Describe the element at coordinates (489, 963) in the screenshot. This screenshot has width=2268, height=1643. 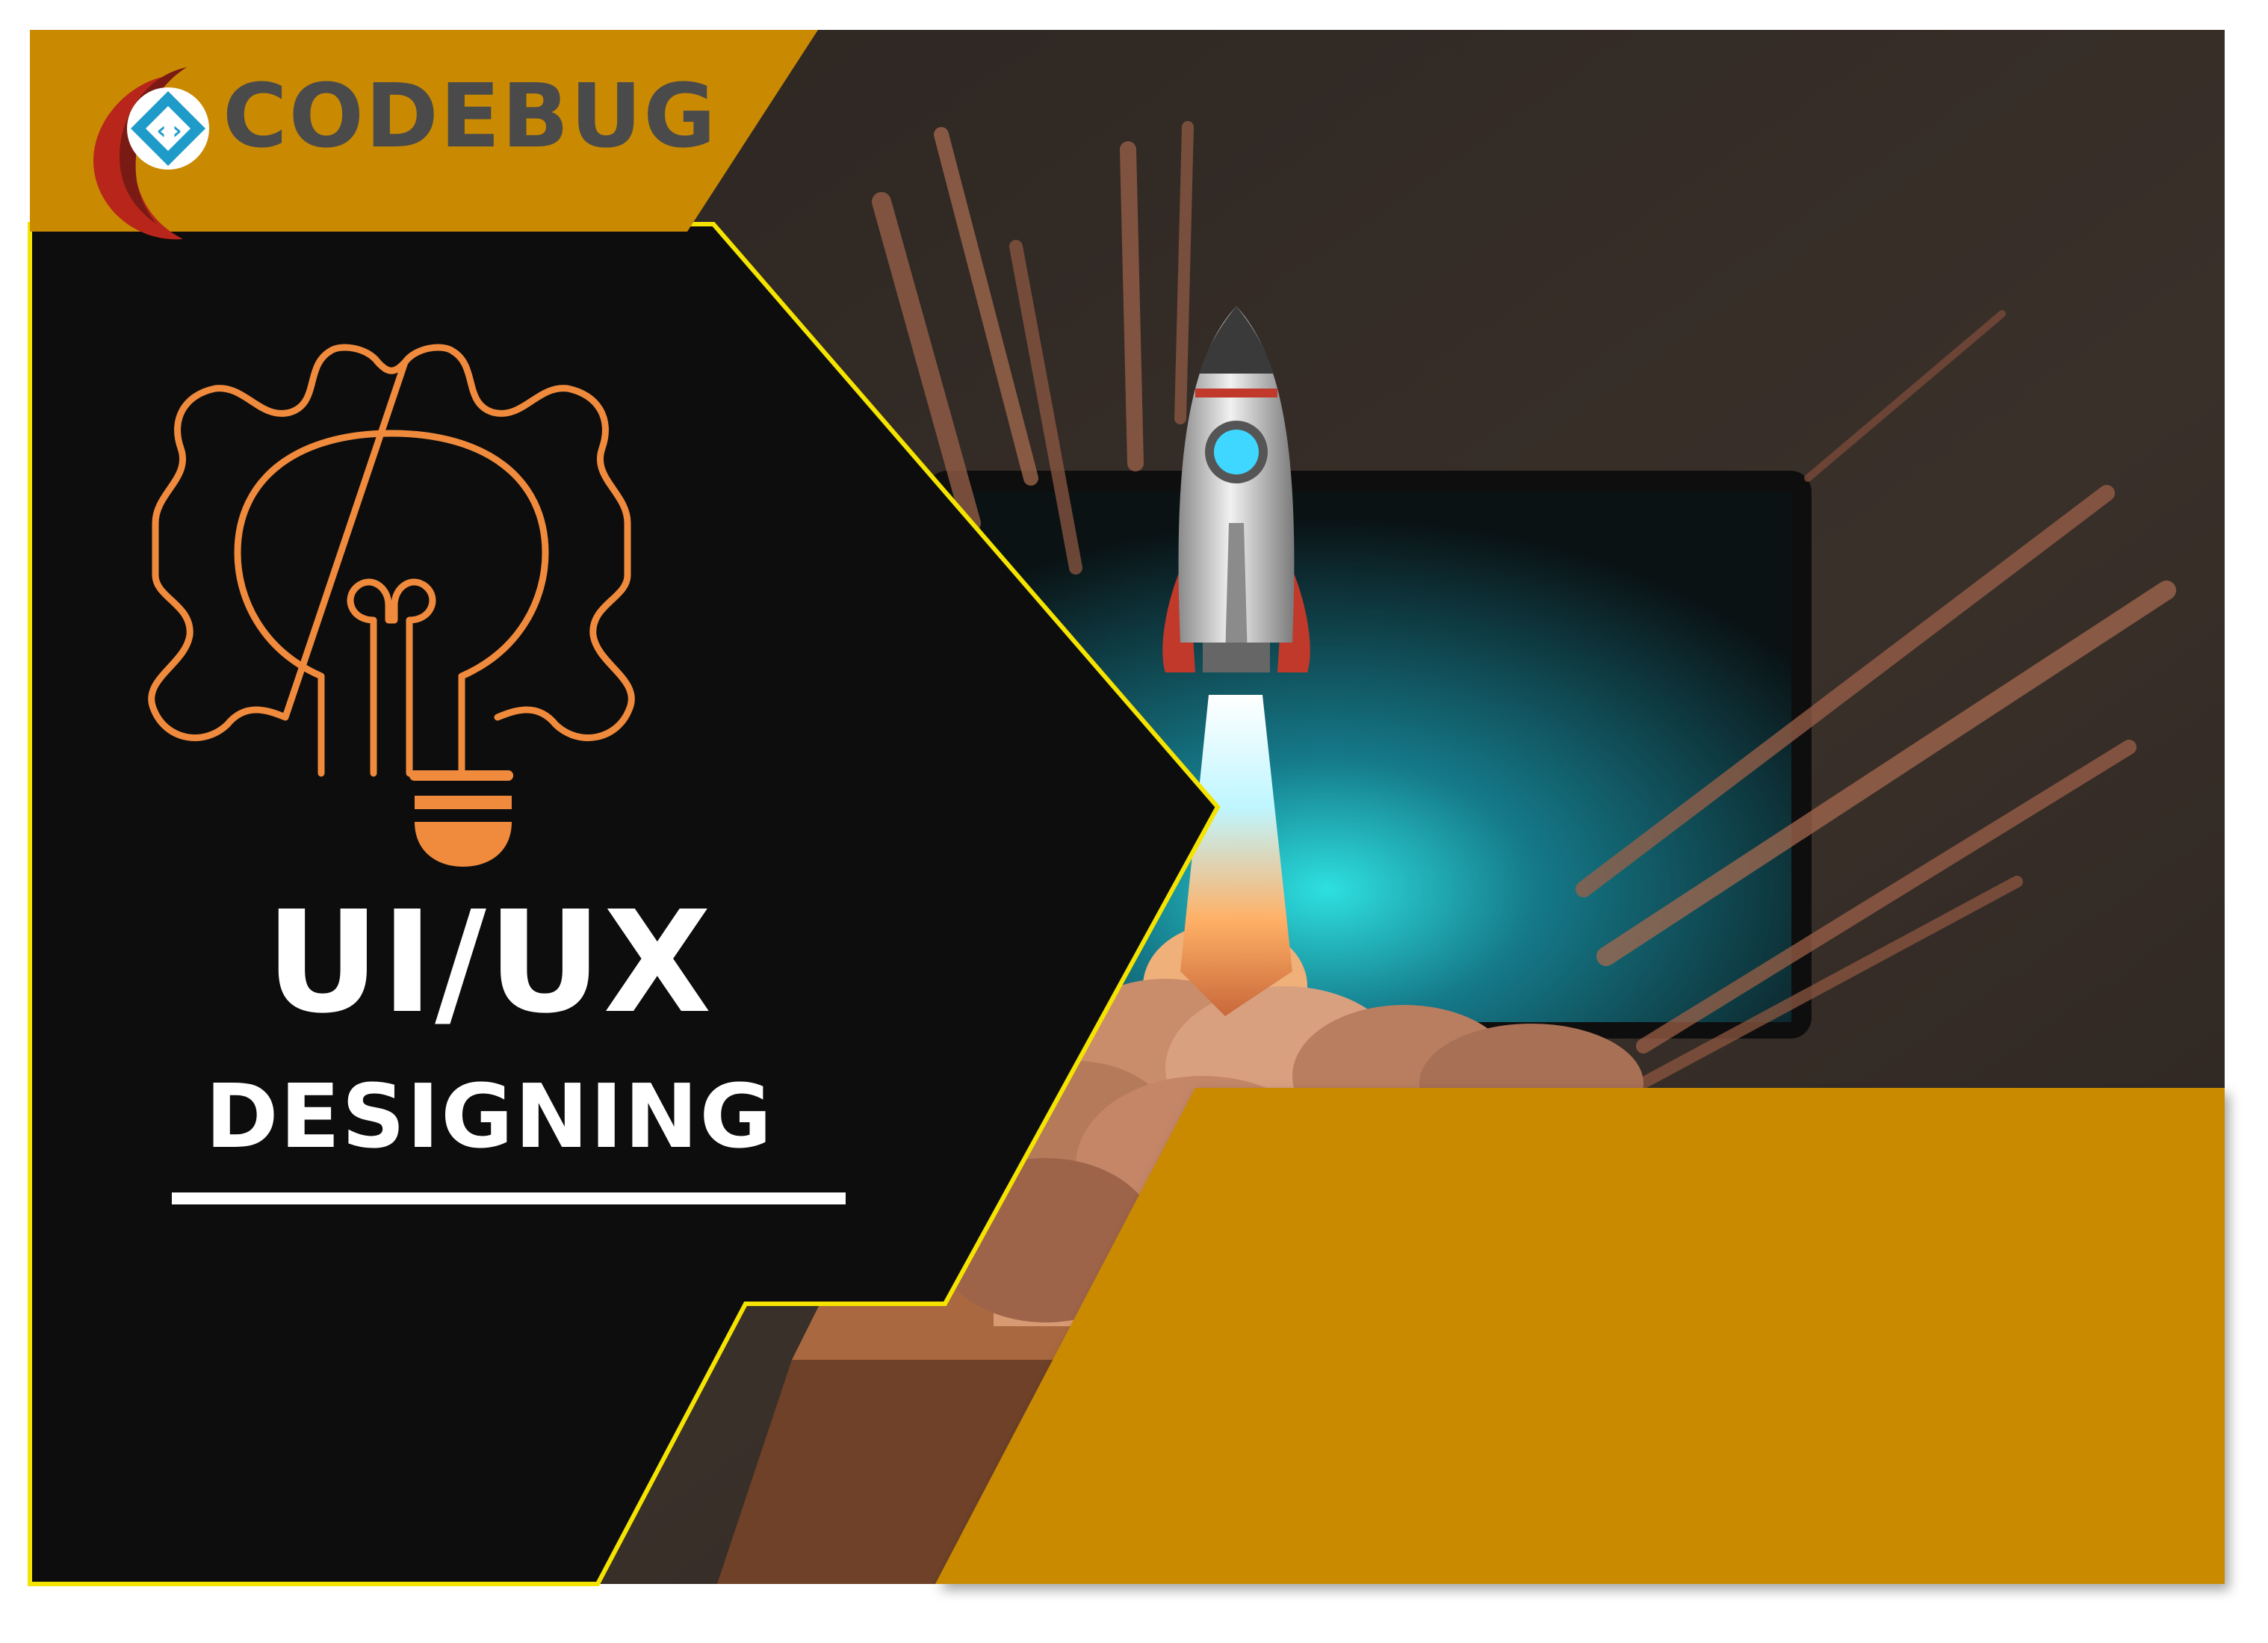
I see `headline-main: UI/UX` at that location.